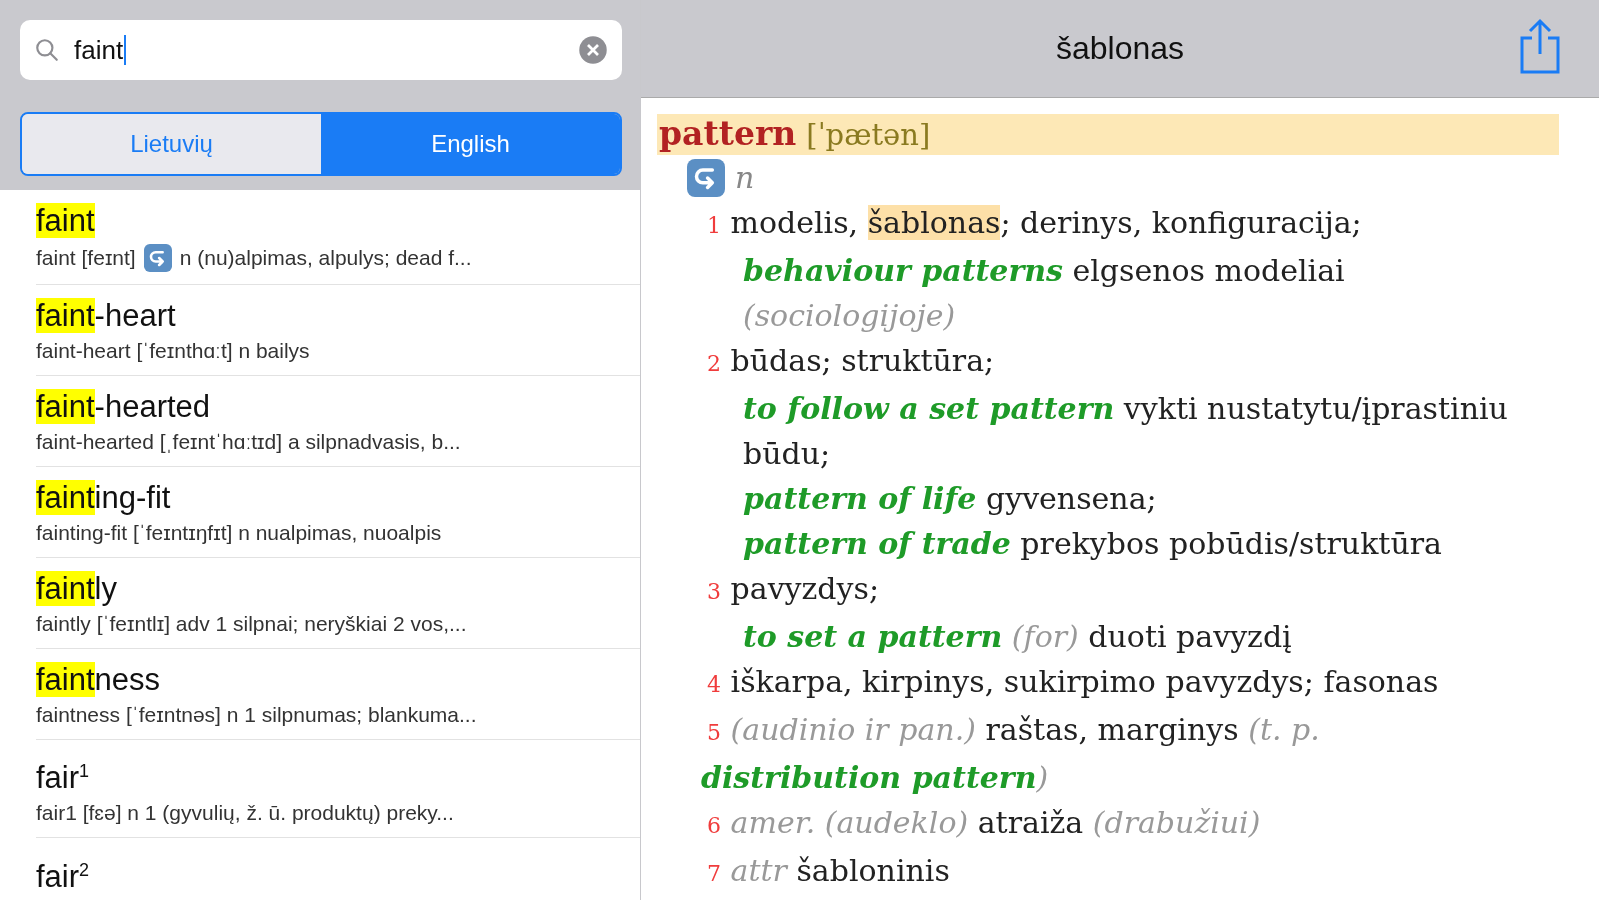 The width and height of the screenshot is (1599, 900). What do you see at coordinates (714, 684) in the screenshot?
I see `sense-number: 4` at bounding box center [714, 684].